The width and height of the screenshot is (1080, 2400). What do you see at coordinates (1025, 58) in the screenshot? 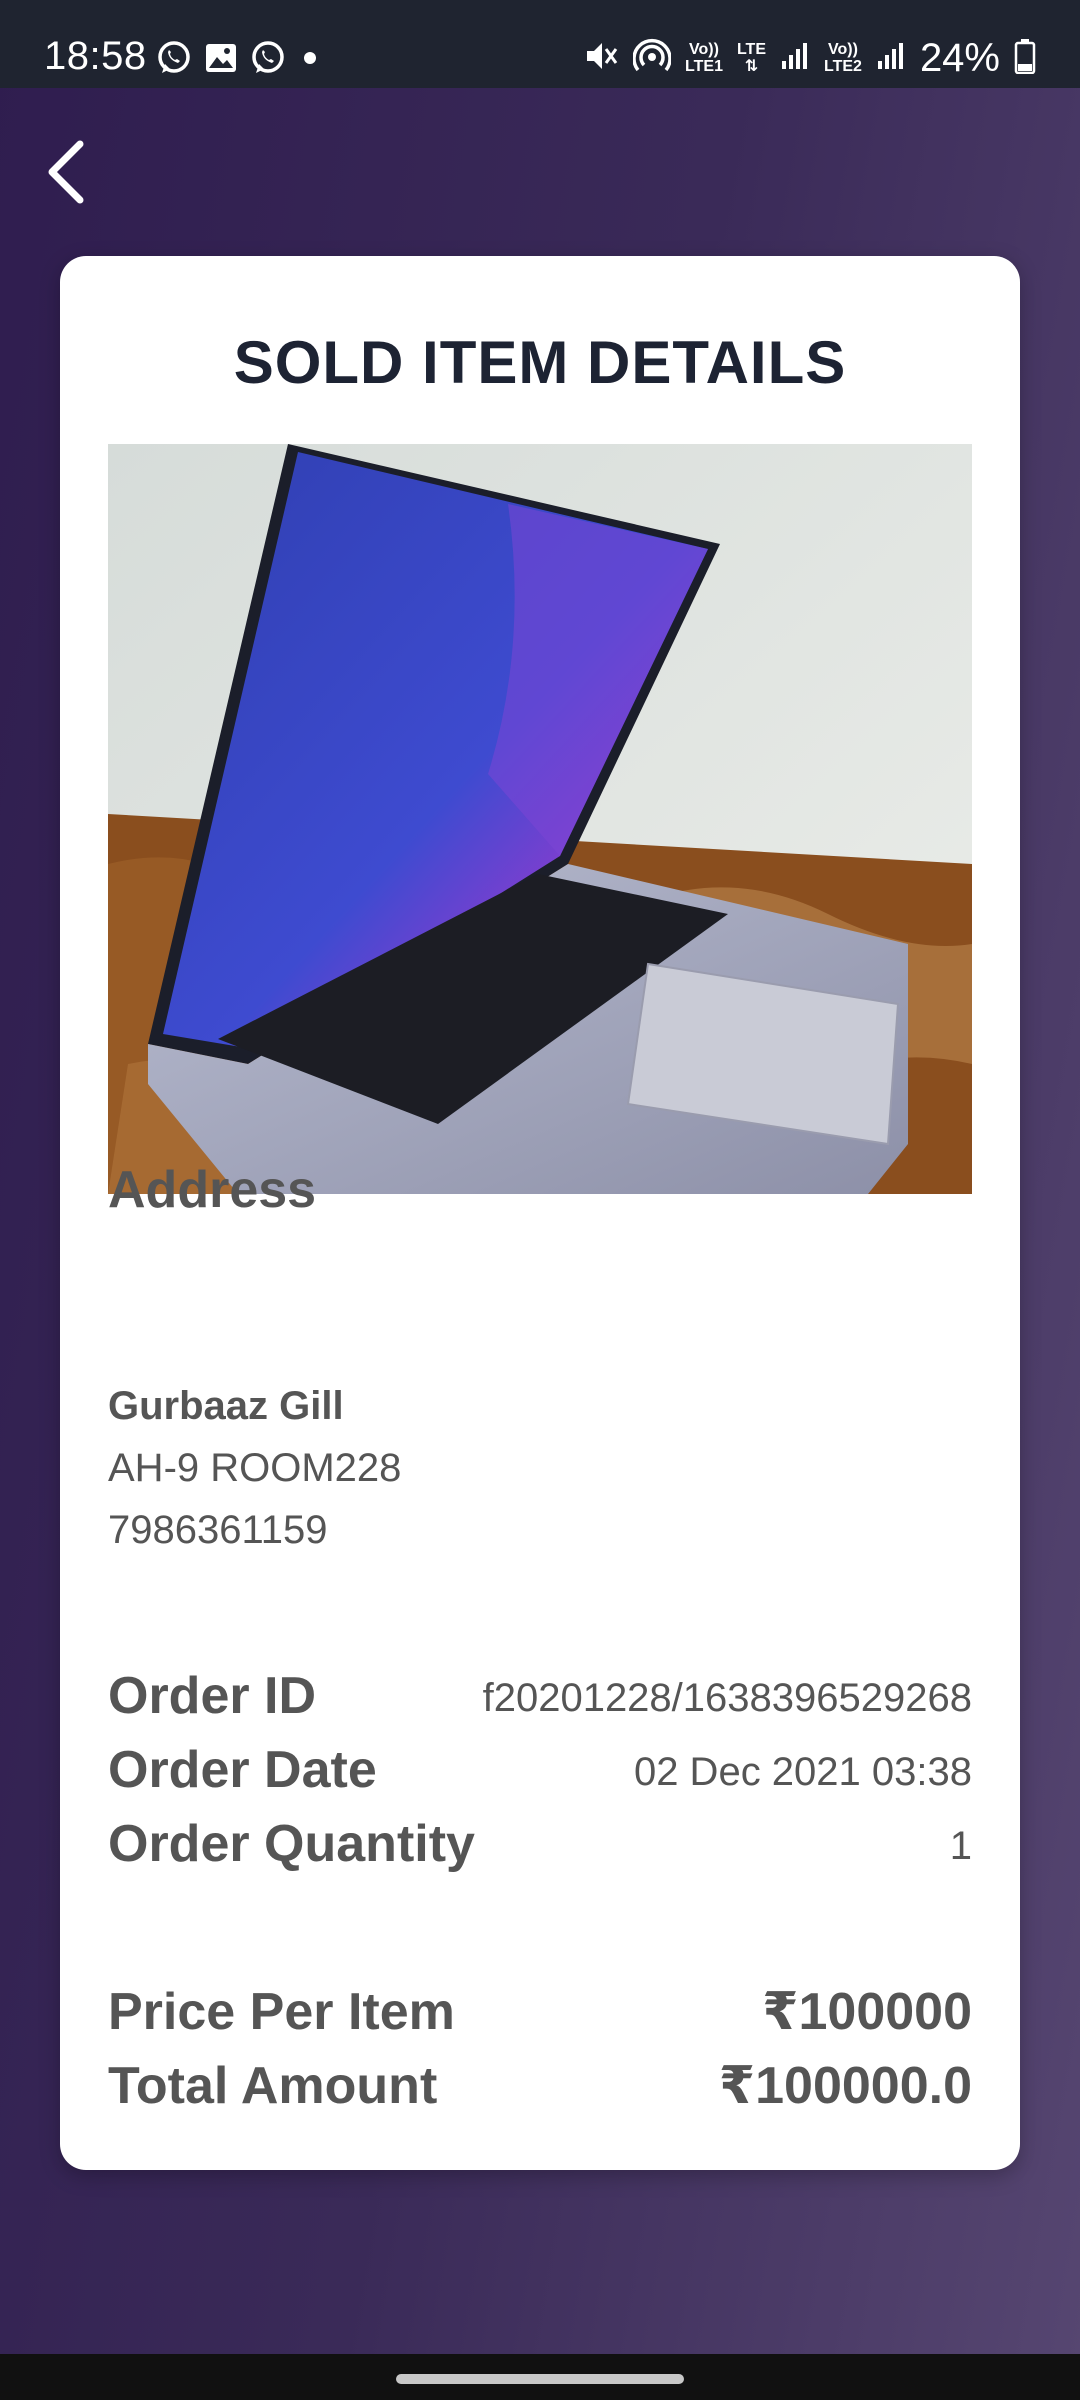
I see `battery-icon` at bounding box center [1025, 58].